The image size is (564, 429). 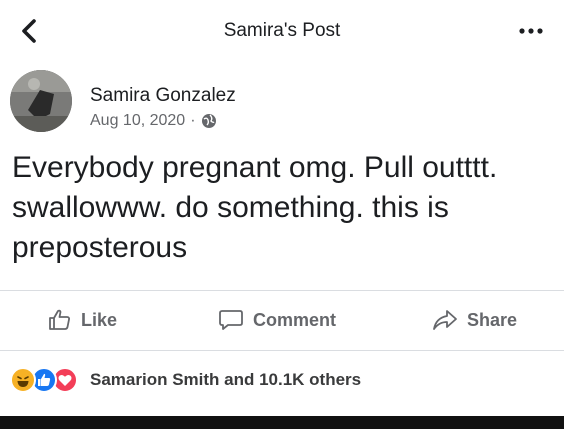 What do you see at coordinates (282, 422) in the screenshot?
I see `bottom-edge` at bounding box center [282, 422].